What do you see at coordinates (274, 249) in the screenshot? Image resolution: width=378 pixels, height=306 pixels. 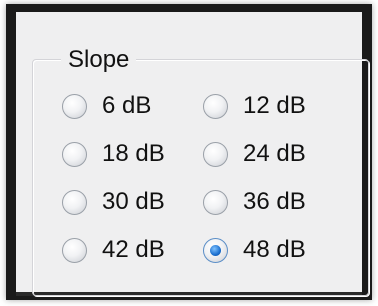 I see `radio-label: 48 dB` at bounding box center [274, 249].